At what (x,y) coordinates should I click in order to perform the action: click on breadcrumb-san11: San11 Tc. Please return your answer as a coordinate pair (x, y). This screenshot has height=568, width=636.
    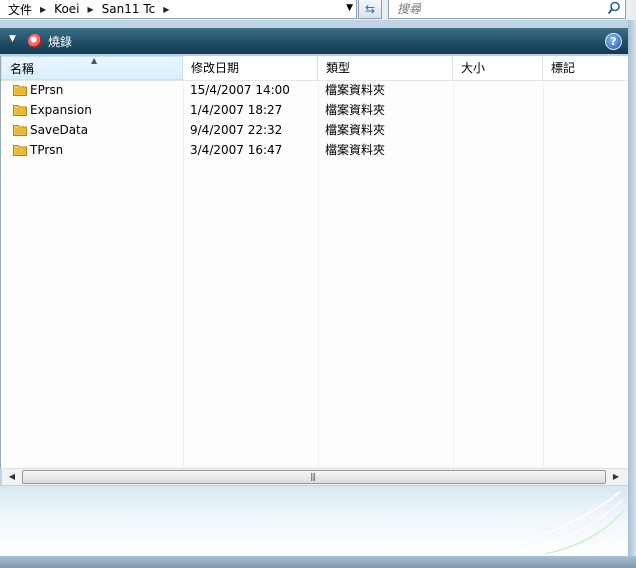
    Looking at the image, I should click on (129, 9).